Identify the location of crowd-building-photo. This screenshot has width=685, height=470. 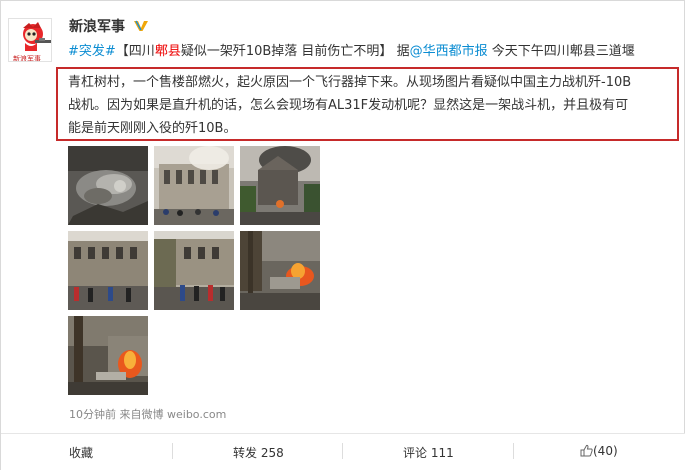
(108, 270).